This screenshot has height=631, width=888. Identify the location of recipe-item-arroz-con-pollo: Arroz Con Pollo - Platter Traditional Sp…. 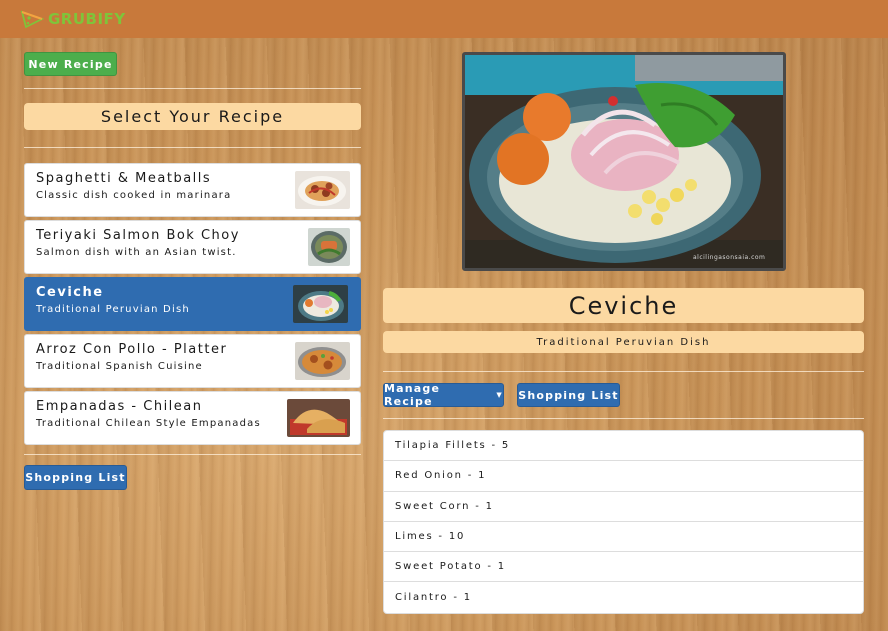
(192, 361).